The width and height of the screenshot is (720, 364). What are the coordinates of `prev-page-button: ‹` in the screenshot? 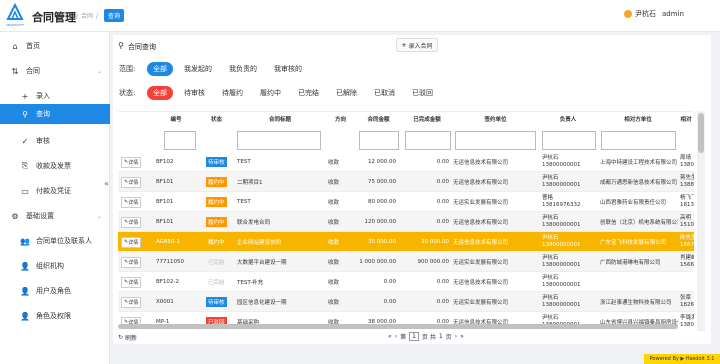 It's located at (396, 336).